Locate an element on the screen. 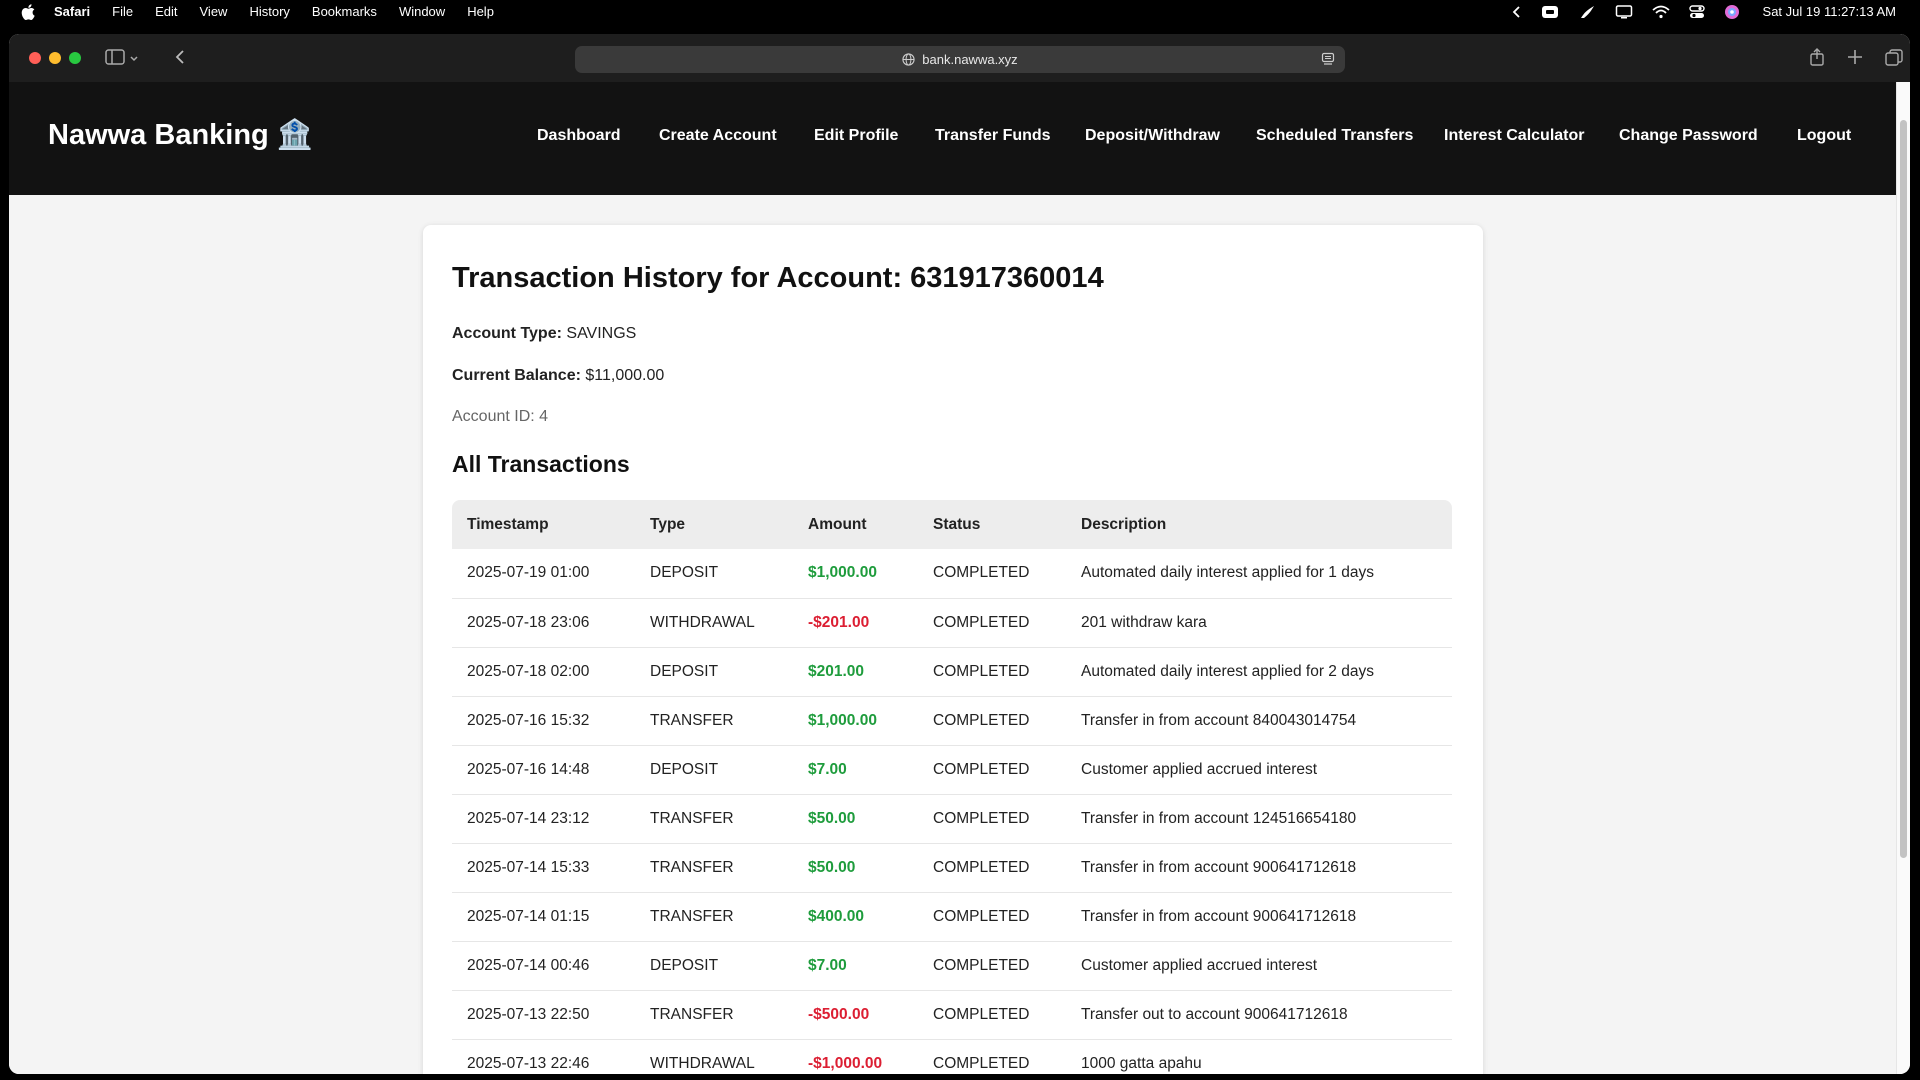 Image resolution: width=1920 pixels, height=1080 pixels. sidebar-toggle-icon is located at coordinates (115, 59).